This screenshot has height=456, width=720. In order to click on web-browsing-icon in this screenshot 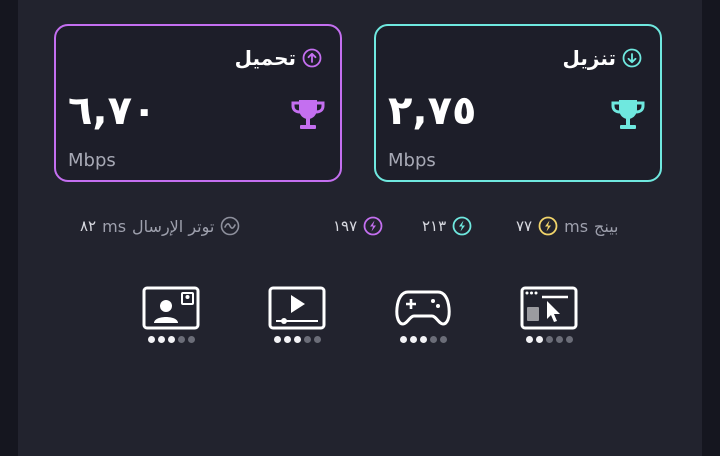, I will do `click(549, 308)`.